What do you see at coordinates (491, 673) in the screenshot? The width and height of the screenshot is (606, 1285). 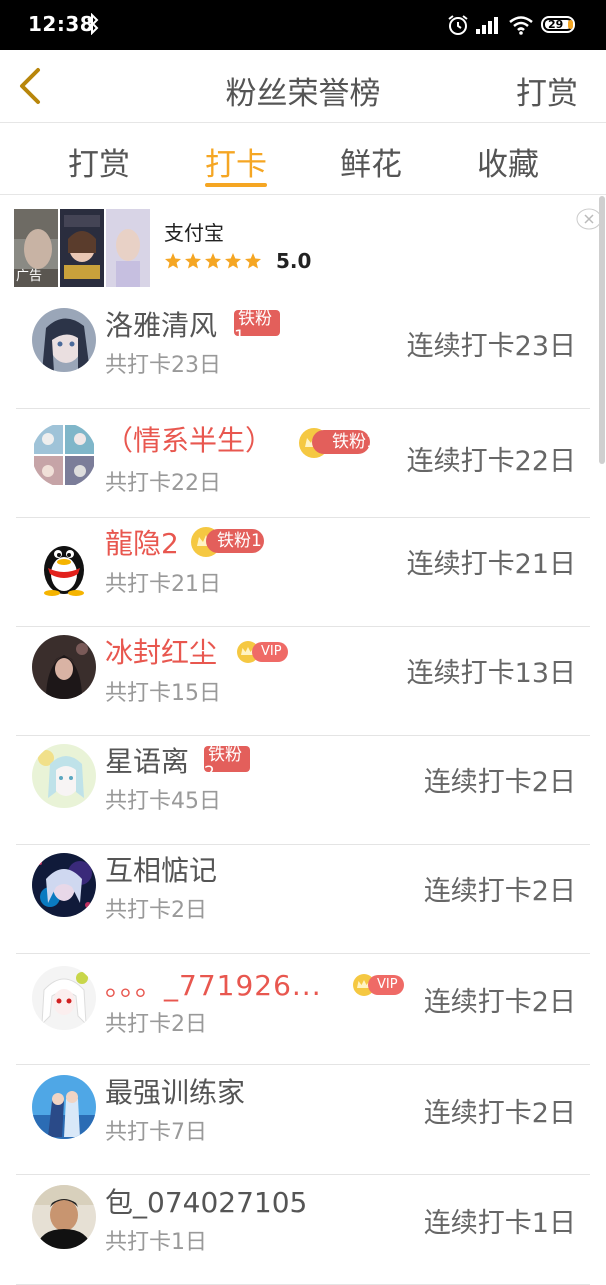 I see `streak-days: 连续打卡13日` at bounding box center [491, 673].